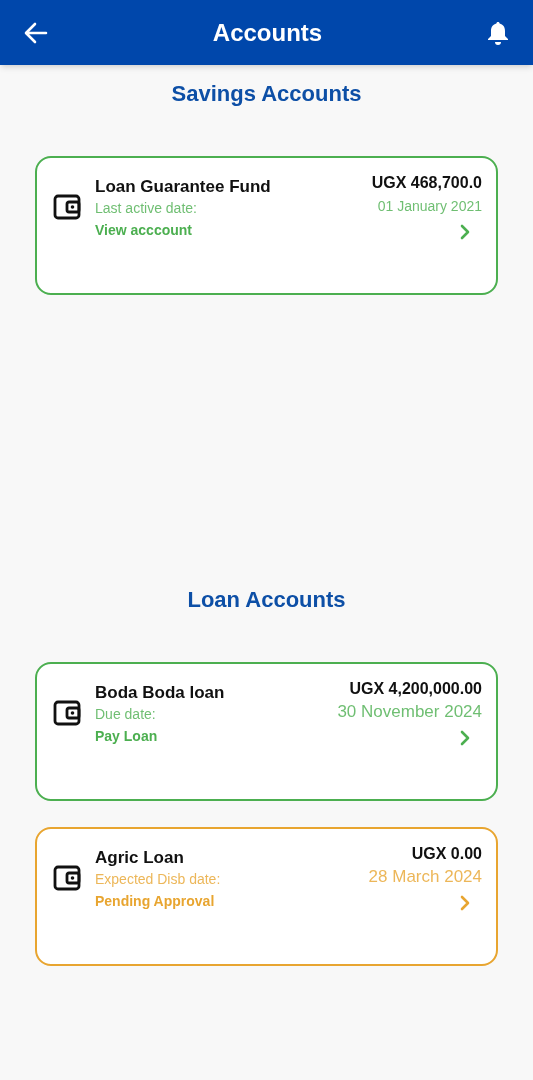 The image size is (533, 1080). Describe the element at coordinates (266, 896) in the screenshot. I see `account-card: Agric Loan Expected Disb date: Pending Approval UGX 0.00 28 March 2024` at that location.